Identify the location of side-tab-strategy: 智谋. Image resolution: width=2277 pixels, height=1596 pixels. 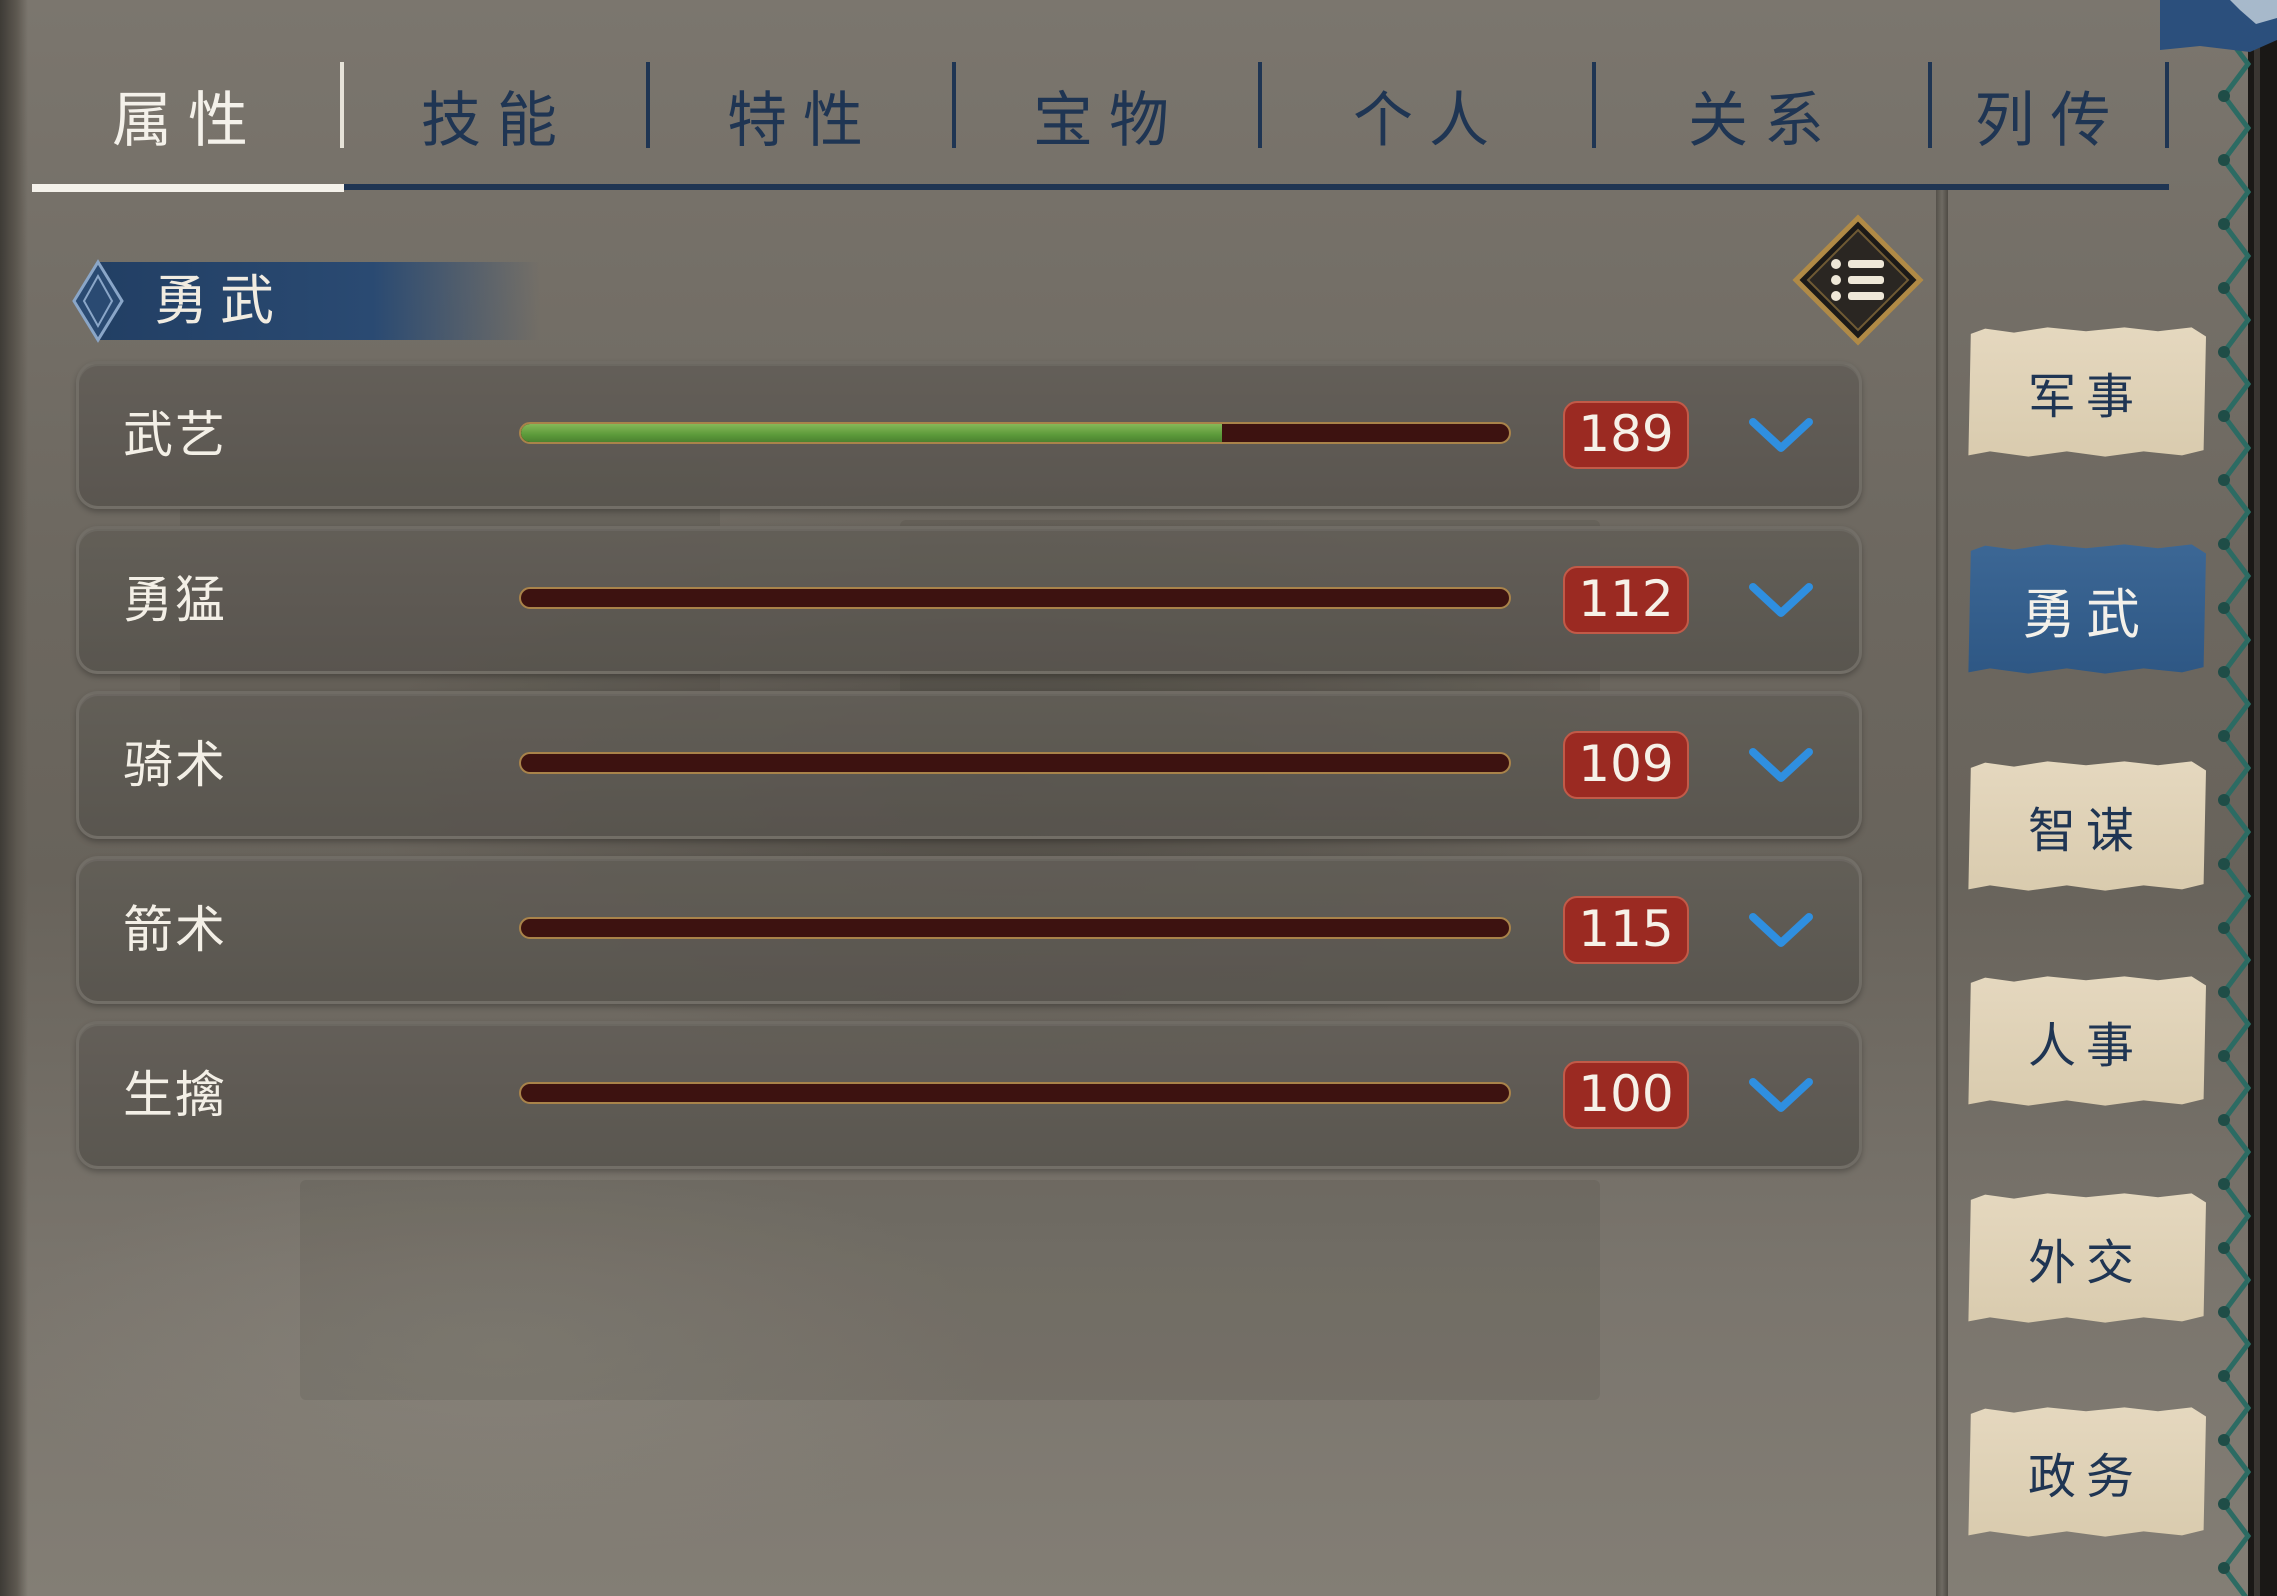
(2086, 826).